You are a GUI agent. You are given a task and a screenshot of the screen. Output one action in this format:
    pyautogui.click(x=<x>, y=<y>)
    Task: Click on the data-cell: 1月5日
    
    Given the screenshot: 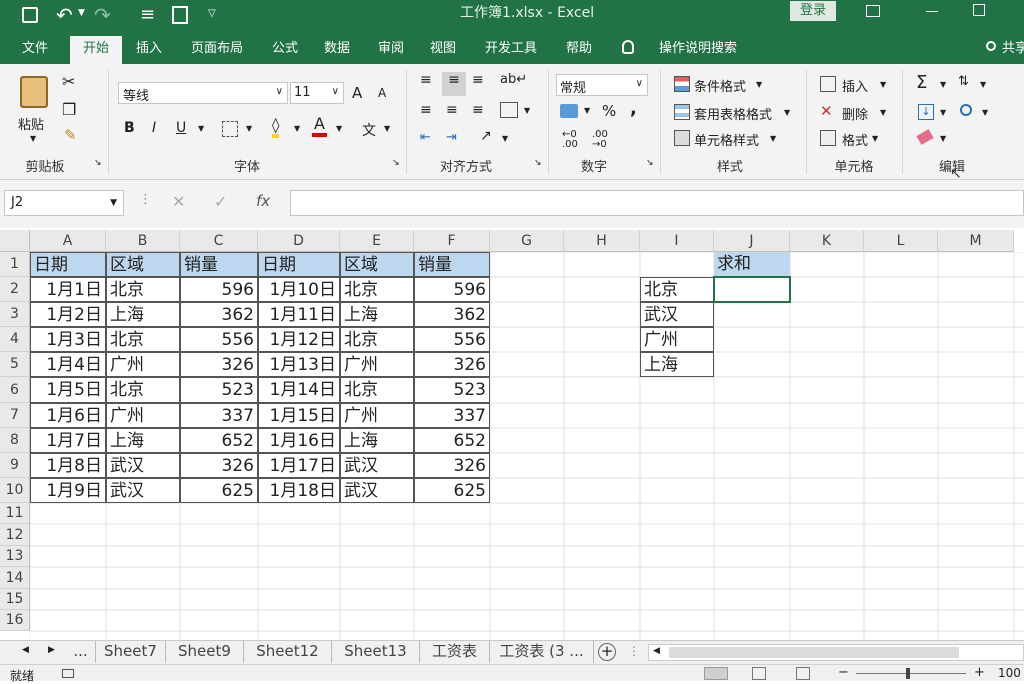 What is the action you would take?
    pyautogui.click(x=68, y=390)
    